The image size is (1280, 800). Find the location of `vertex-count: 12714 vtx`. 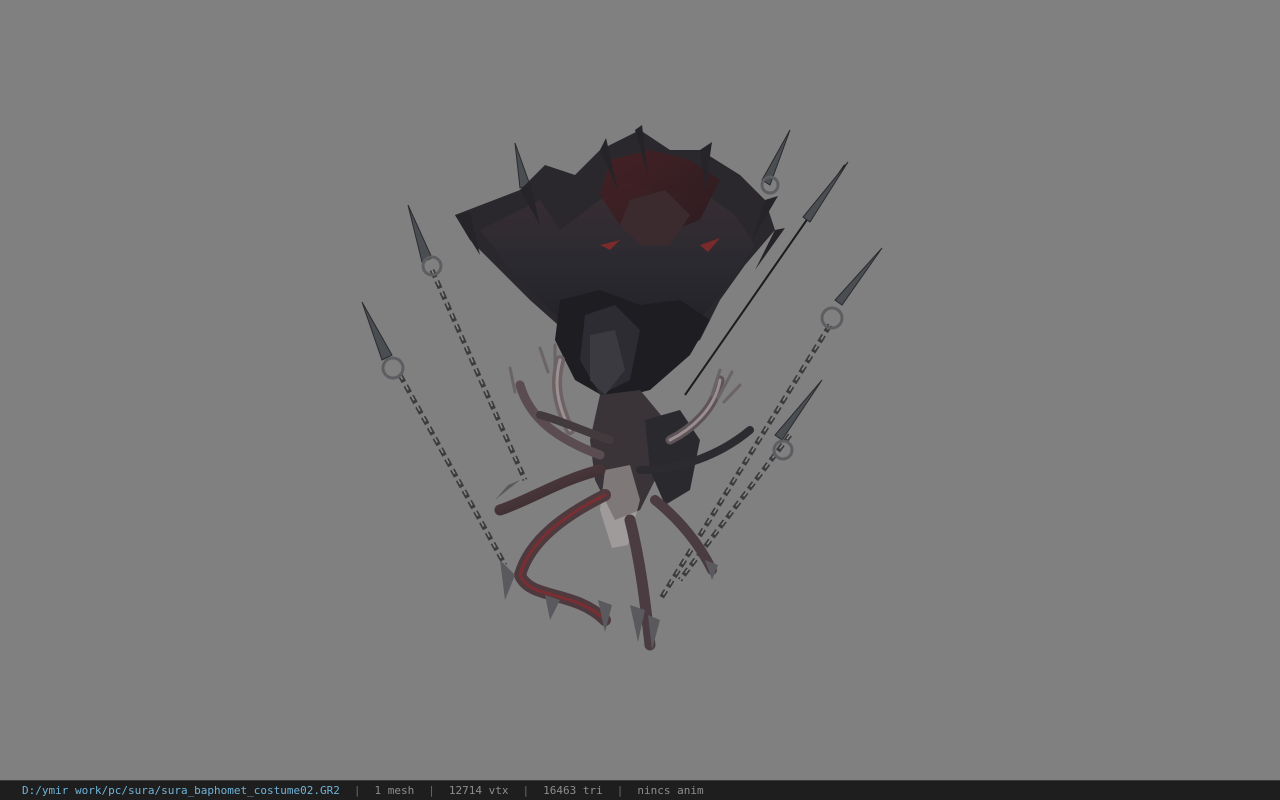

vertex-count: 12714 vtx is located at coordinates (478, 790).